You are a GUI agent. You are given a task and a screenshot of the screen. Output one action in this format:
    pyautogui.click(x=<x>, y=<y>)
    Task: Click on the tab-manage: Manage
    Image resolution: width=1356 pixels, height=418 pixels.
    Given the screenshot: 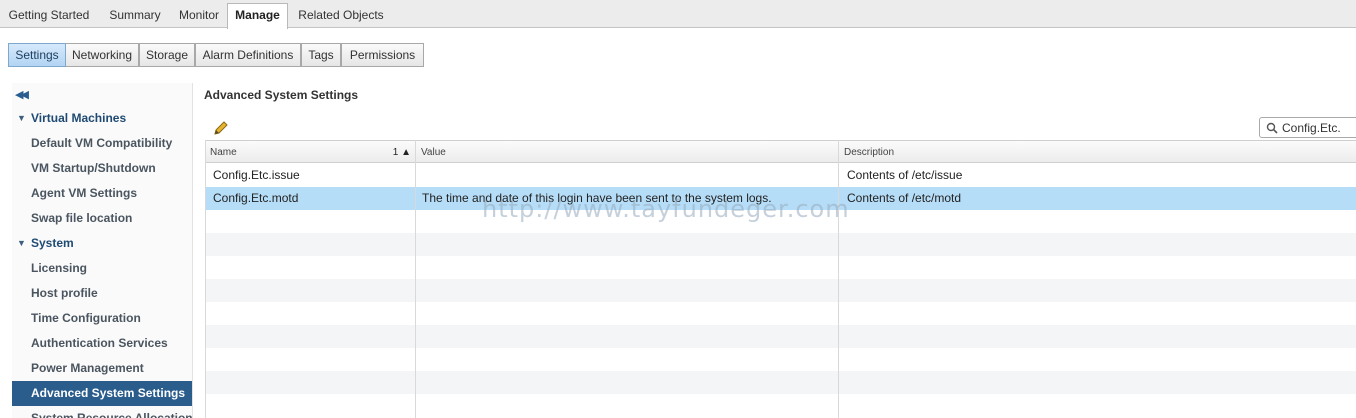 What is the action you would take?
    pyautogui.click(x=257, y=16)
    